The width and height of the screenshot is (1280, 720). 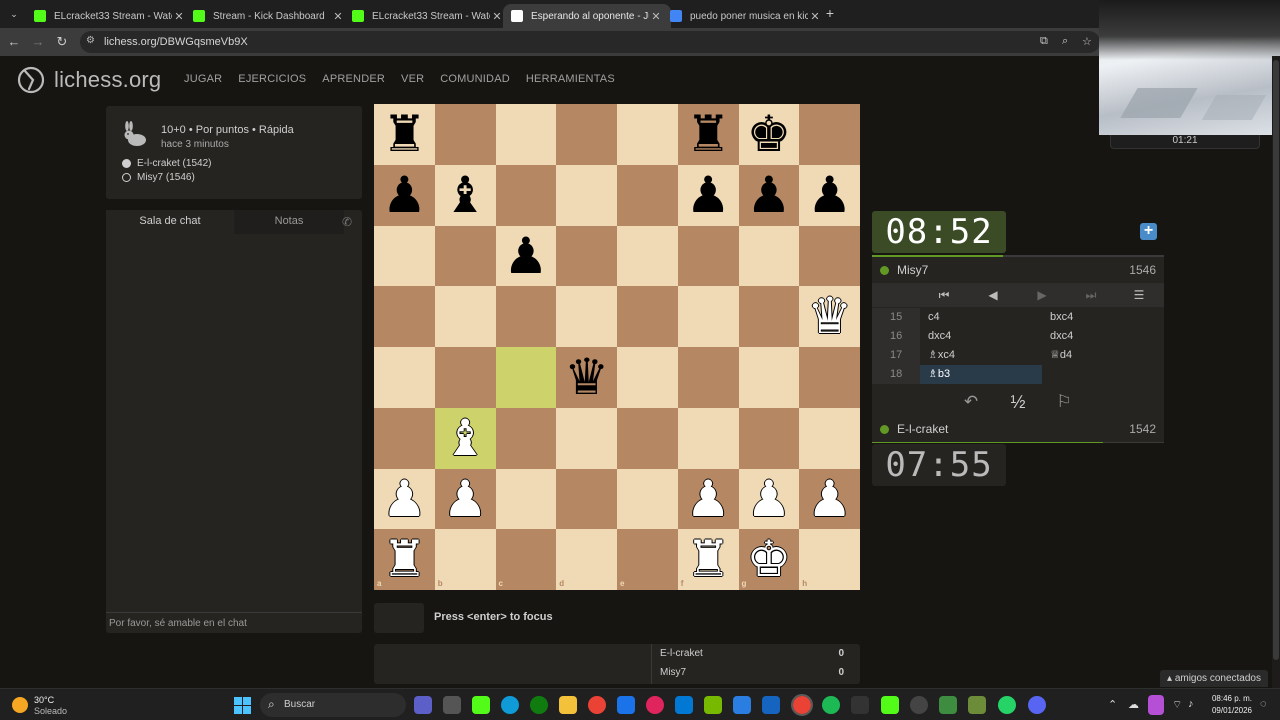 I want to click on white-player-link: E-l-craket (1542), so click(x=166, y=163).